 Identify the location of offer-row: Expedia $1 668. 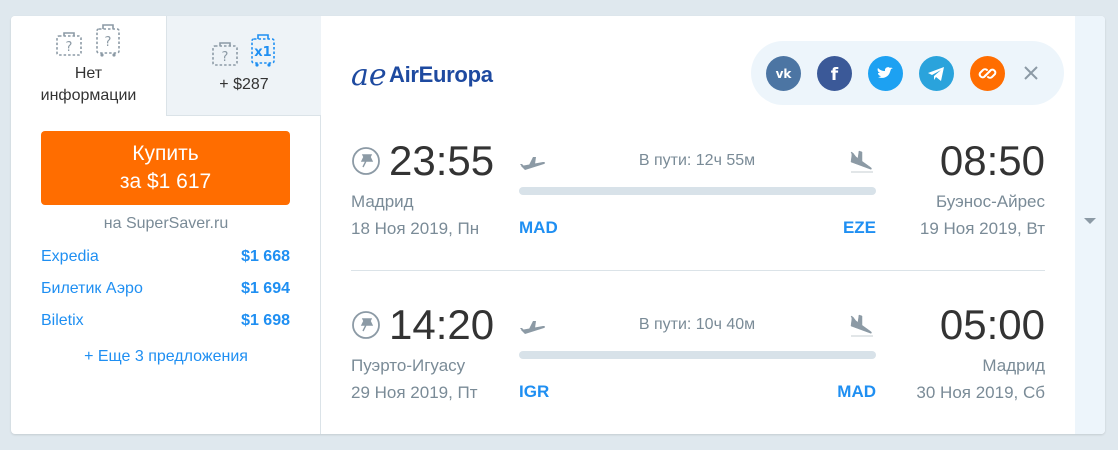
(165, 264).